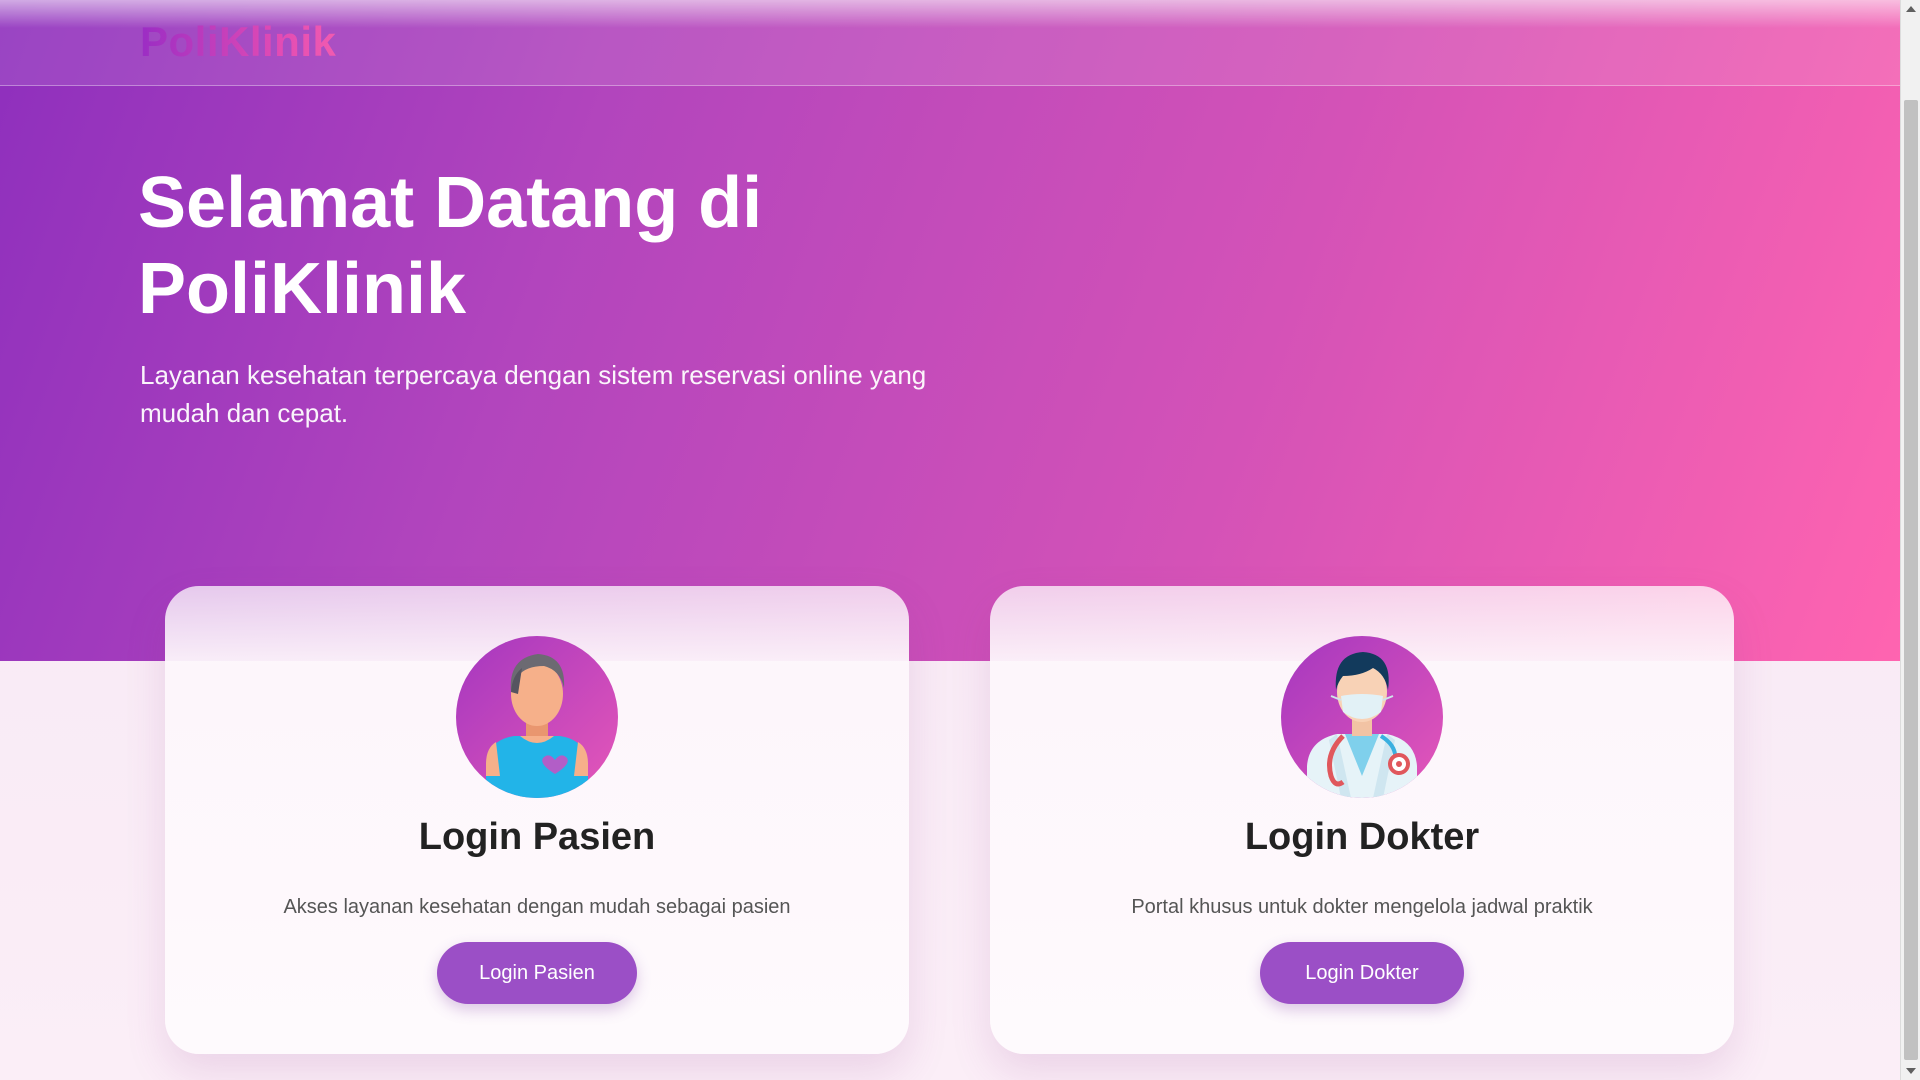 This screenshot has height=1080, width=1920. Describe the element at coordinates (1911, 1071) in the screenshot. I see `scroll-down-arrow-icon` at that location.